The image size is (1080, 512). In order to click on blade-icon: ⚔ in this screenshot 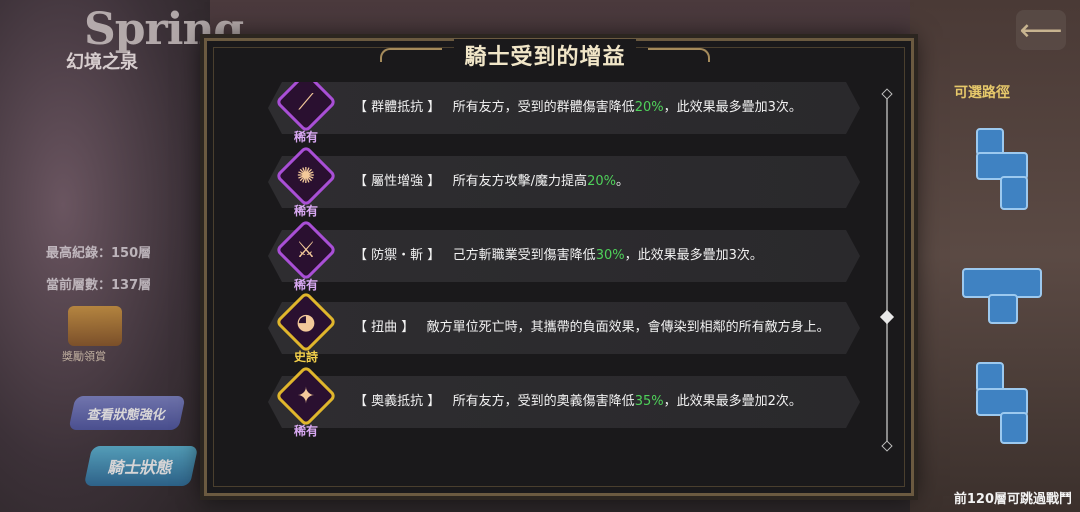, I will do `click(306, 250)`.